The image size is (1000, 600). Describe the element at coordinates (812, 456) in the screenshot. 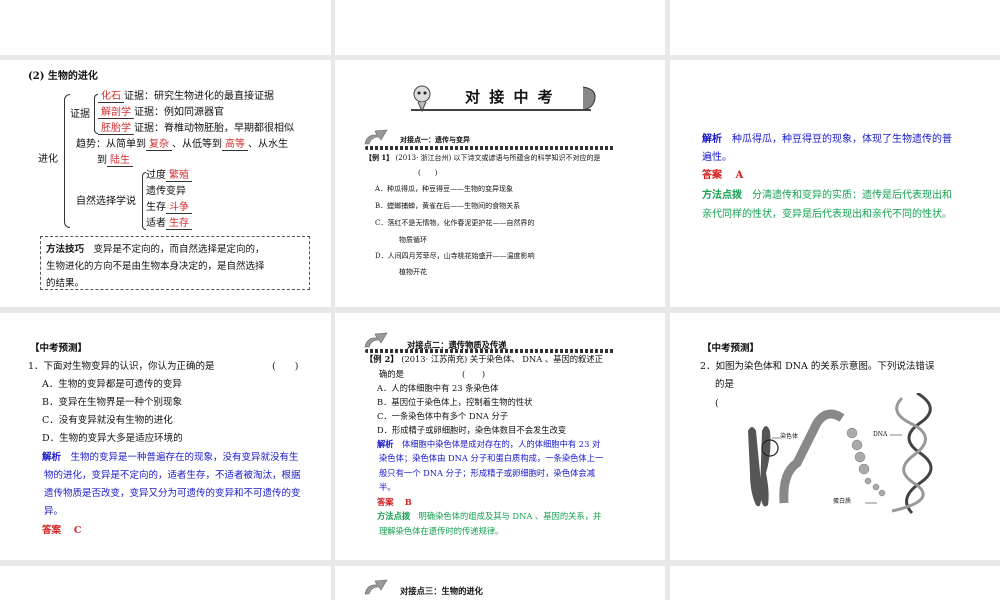

I see `coil` at that location.